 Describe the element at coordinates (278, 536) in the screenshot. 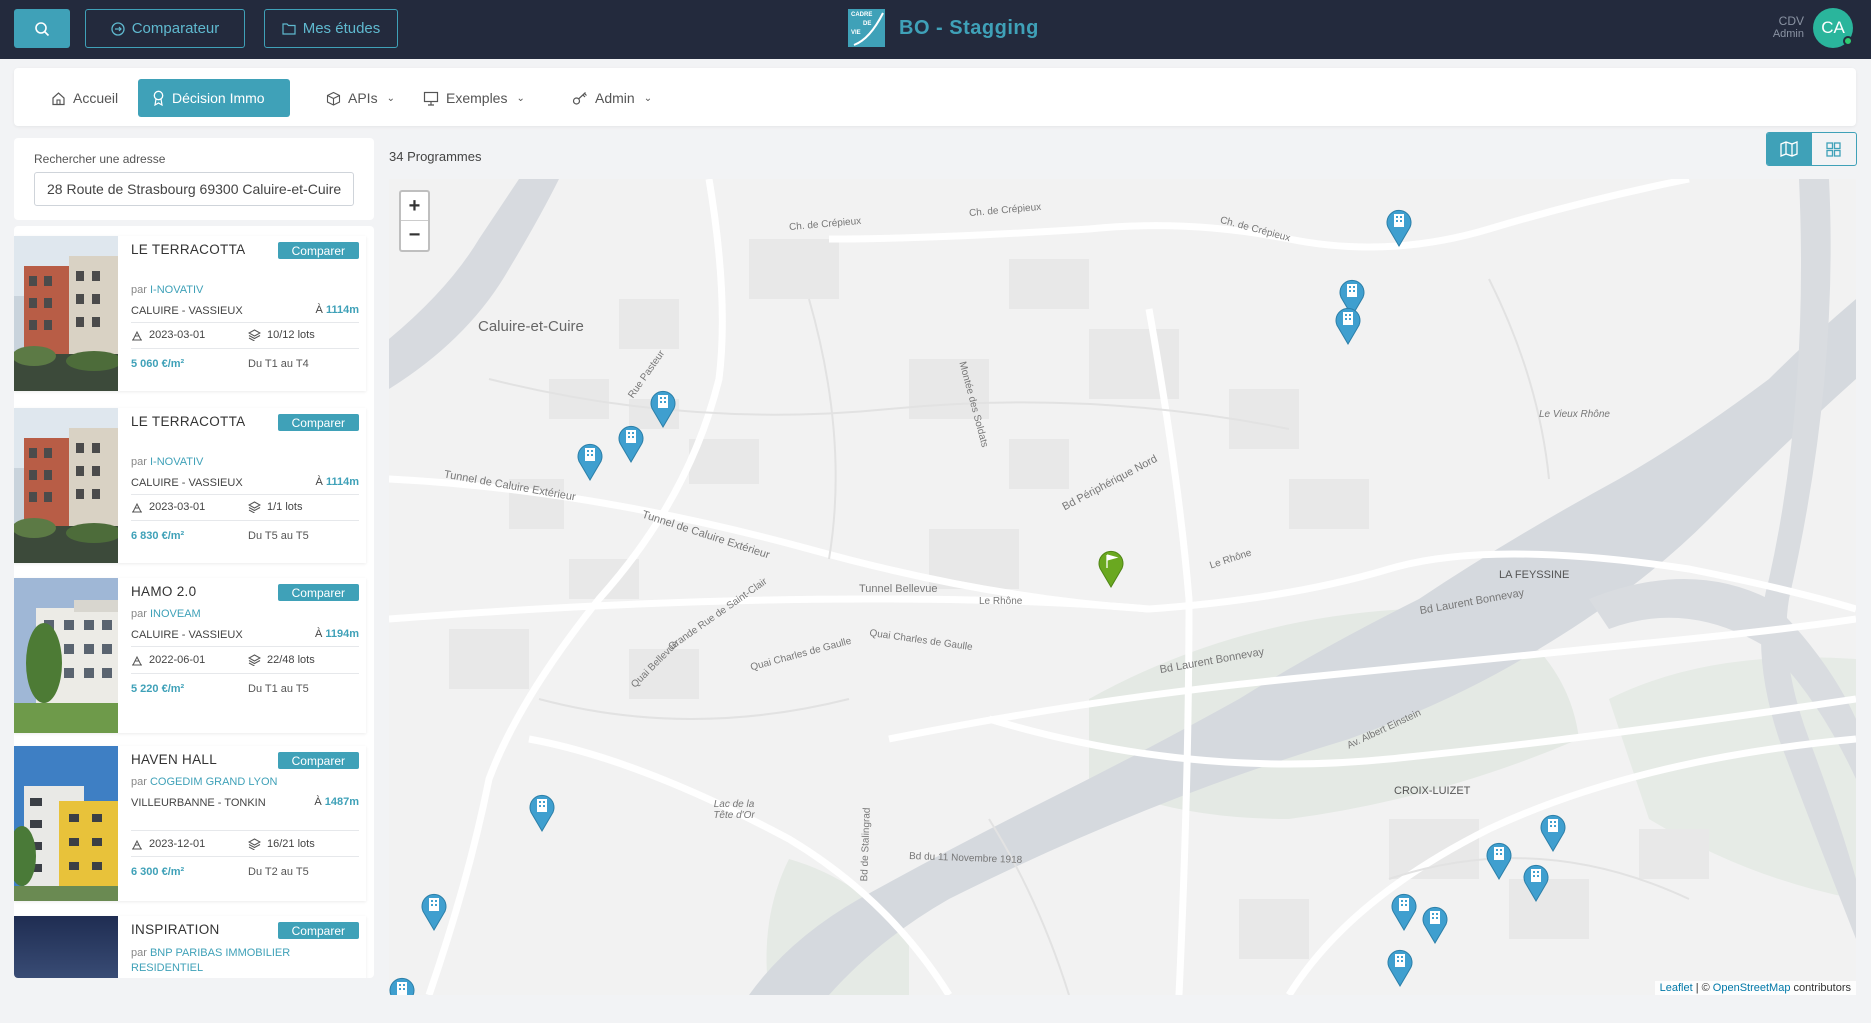

I see `program-typology-range: Du T5 au T5` at that location.